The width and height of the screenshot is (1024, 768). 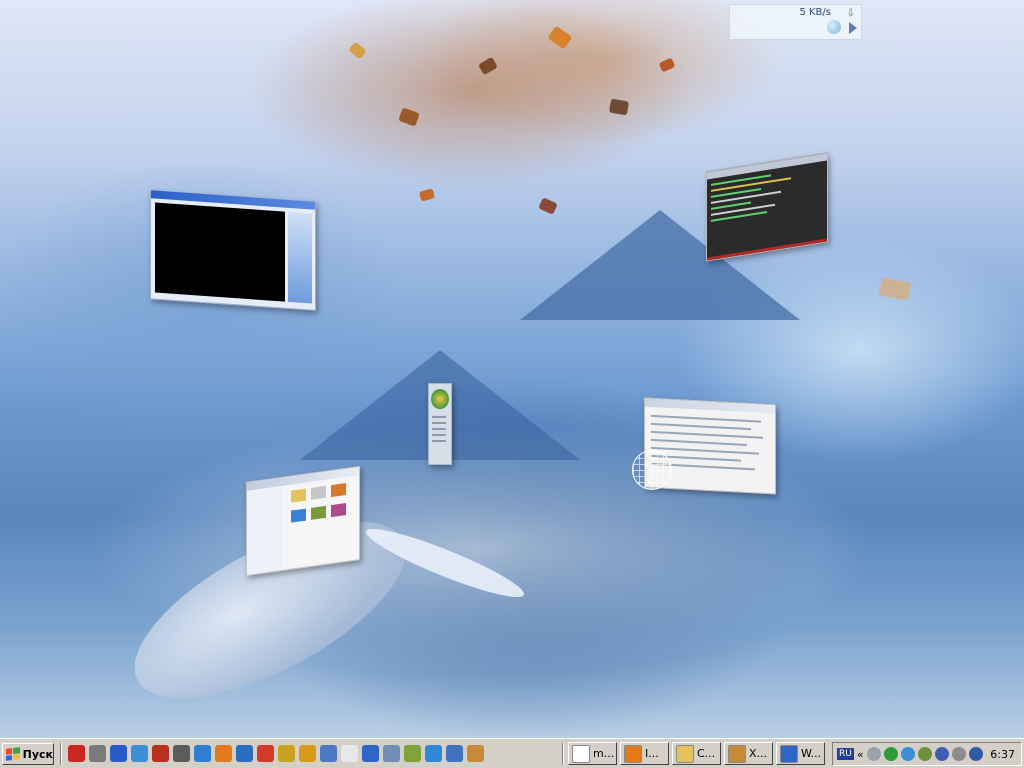 I want to click on globe-icon, so click(x=139, y=753).